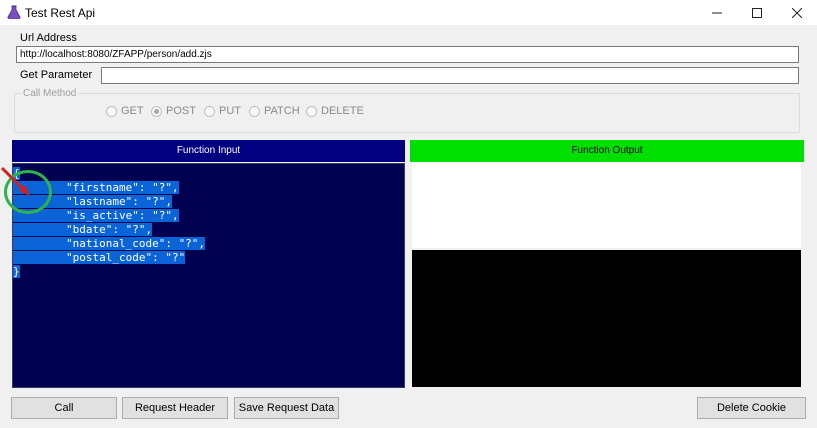  What do you see at coordinates (83, 229) in the screenshot?
I see `code-line: "bdate": "?",` at bounding box center [83, 229].